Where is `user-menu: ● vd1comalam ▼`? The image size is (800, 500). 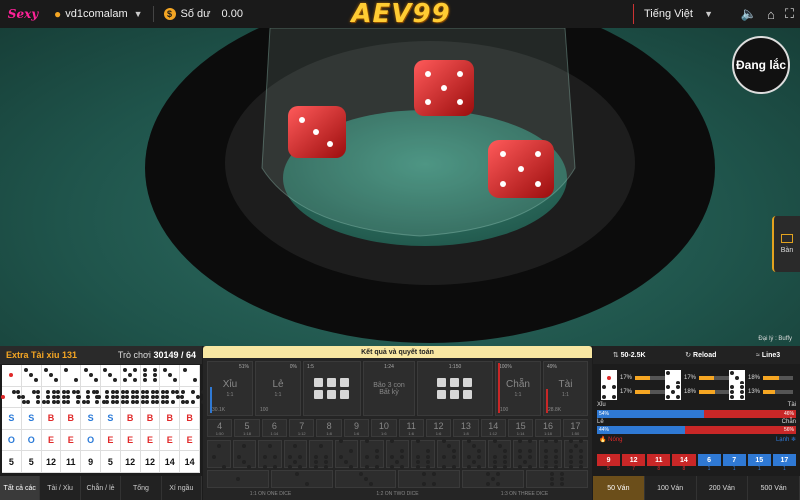
user-menu: ● vd1comalam ▼ is located at coordinates (98, 14).